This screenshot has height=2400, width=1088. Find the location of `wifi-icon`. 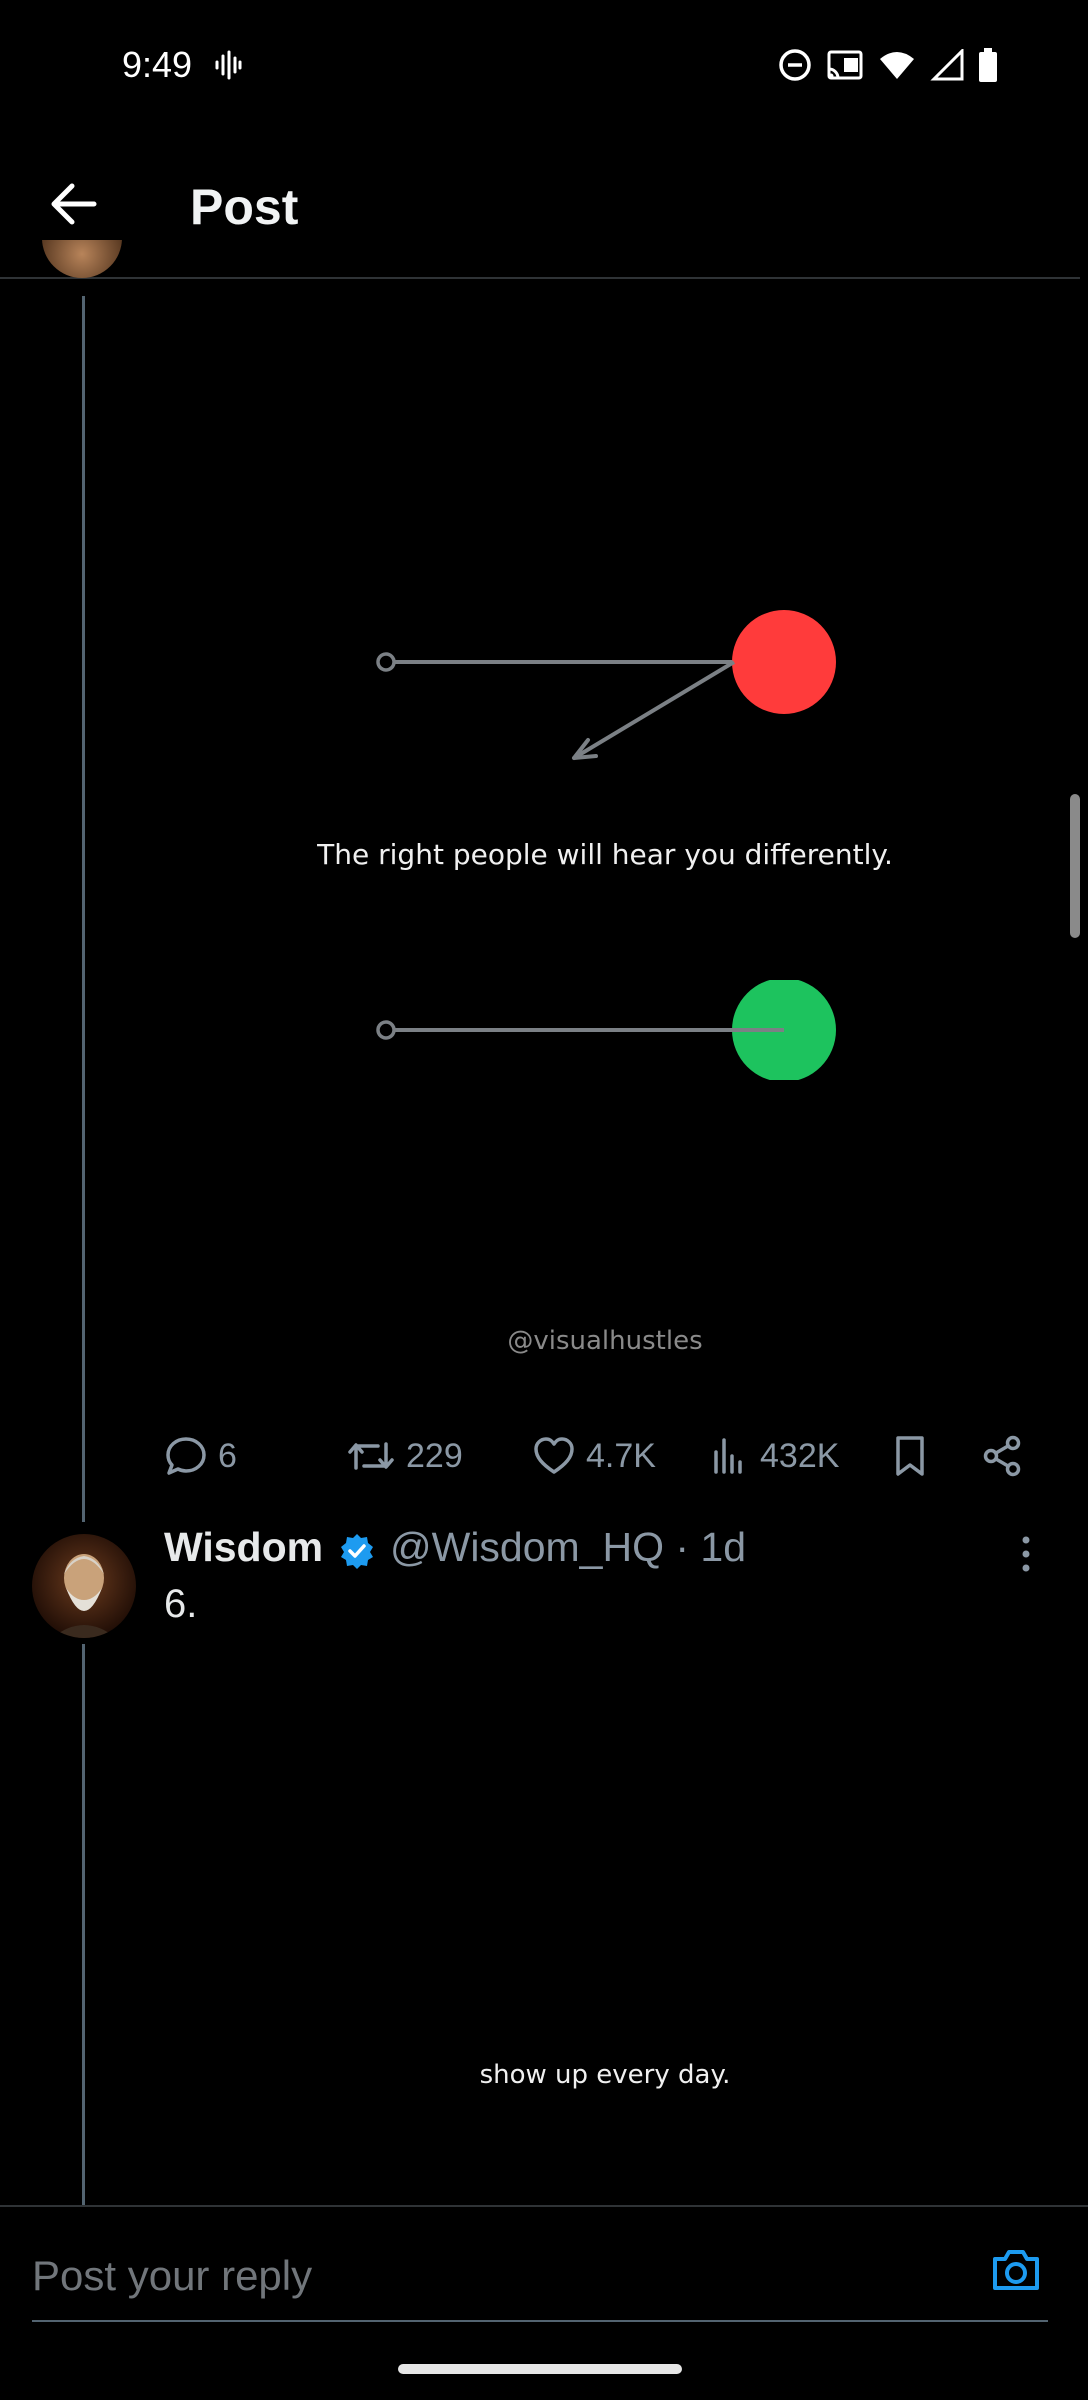

wifi-icon is located at coordinates (897, 65).